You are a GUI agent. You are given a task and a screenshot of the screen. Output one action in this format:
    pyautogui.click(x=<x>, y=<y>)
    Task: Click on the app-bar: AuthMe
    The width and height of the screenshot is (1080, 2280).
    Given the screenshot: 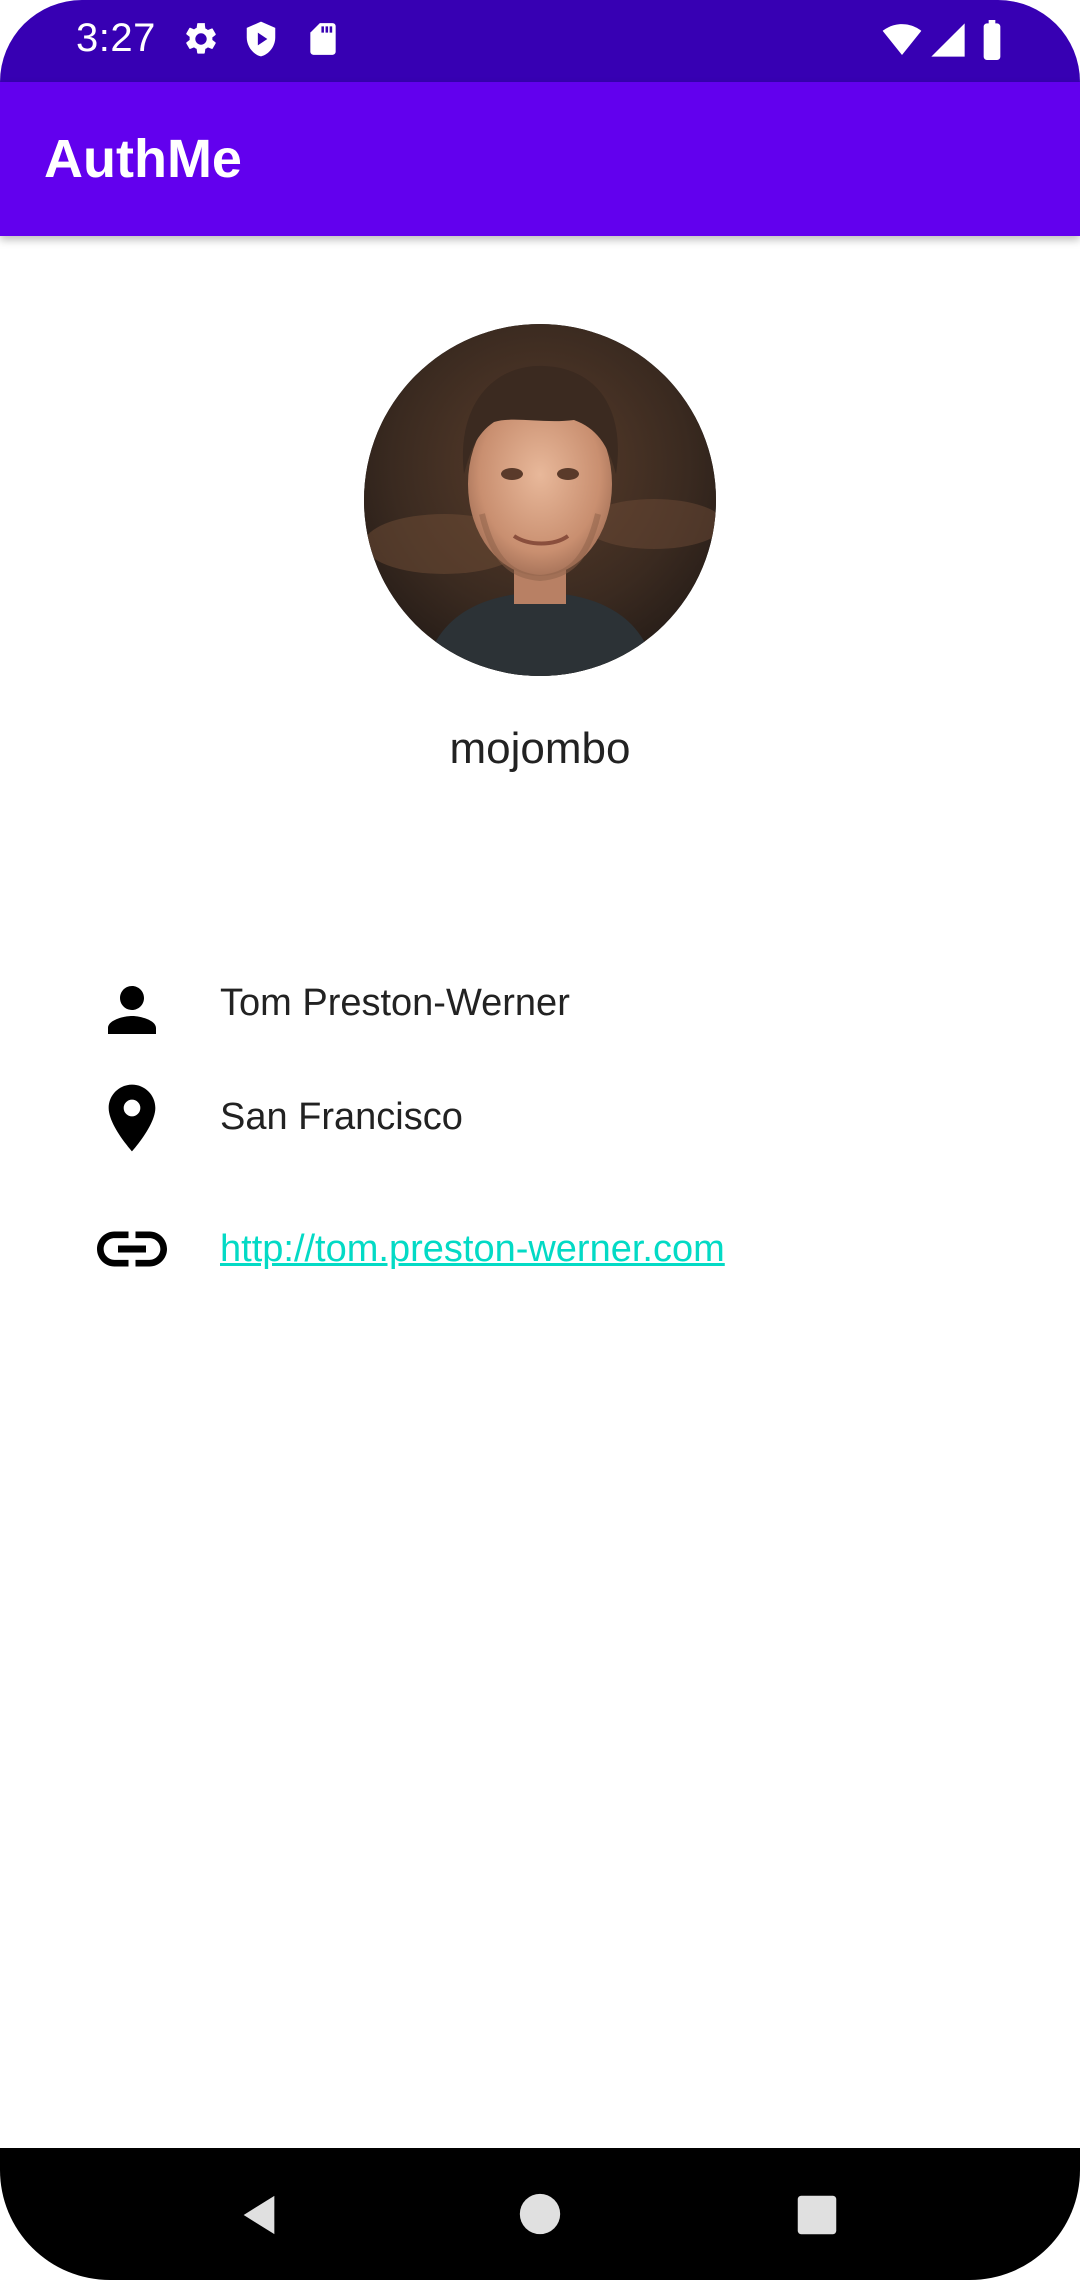 What is the action you would take?
    pyautogui.click(x=540, y=159)
    